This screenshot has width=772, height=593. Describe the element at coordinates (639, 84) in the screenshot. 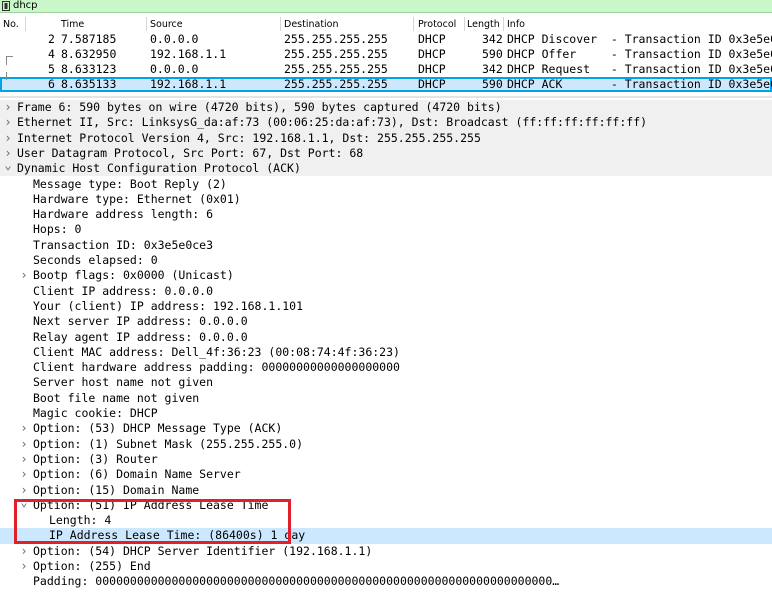

I see `cell-info: DHCP ACK - Transaction ID 0x3e5e0ce3` at that location.